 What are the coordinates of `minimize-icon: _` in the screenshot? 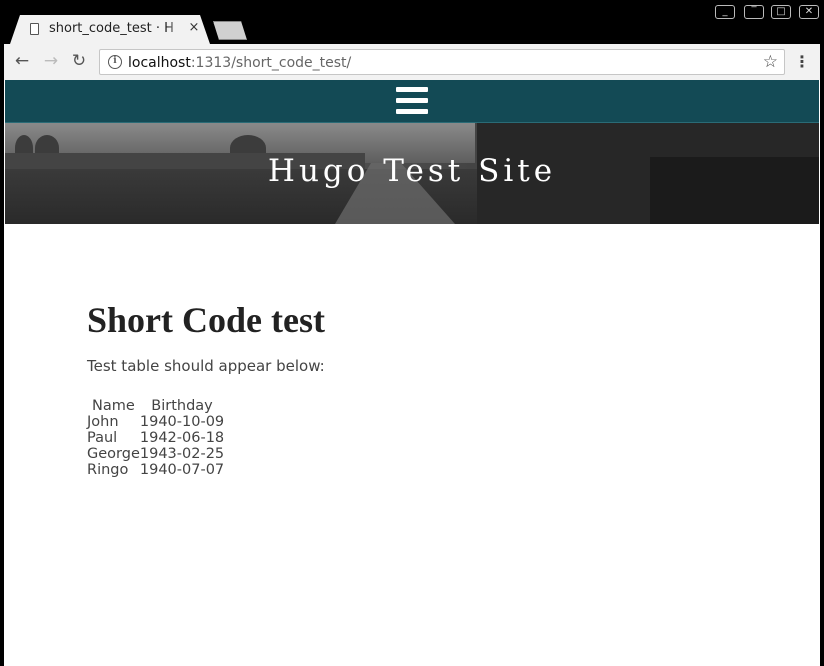 It's located at (725, 12).